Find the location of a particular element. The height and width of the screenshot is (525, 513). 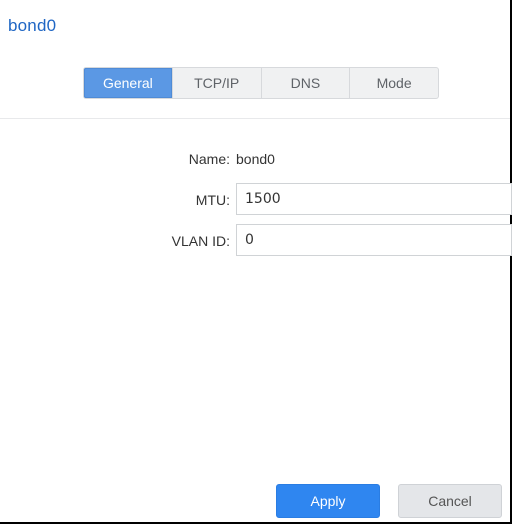

vlan-id-label: VLAN ID: is located at coordinates (200, 241).